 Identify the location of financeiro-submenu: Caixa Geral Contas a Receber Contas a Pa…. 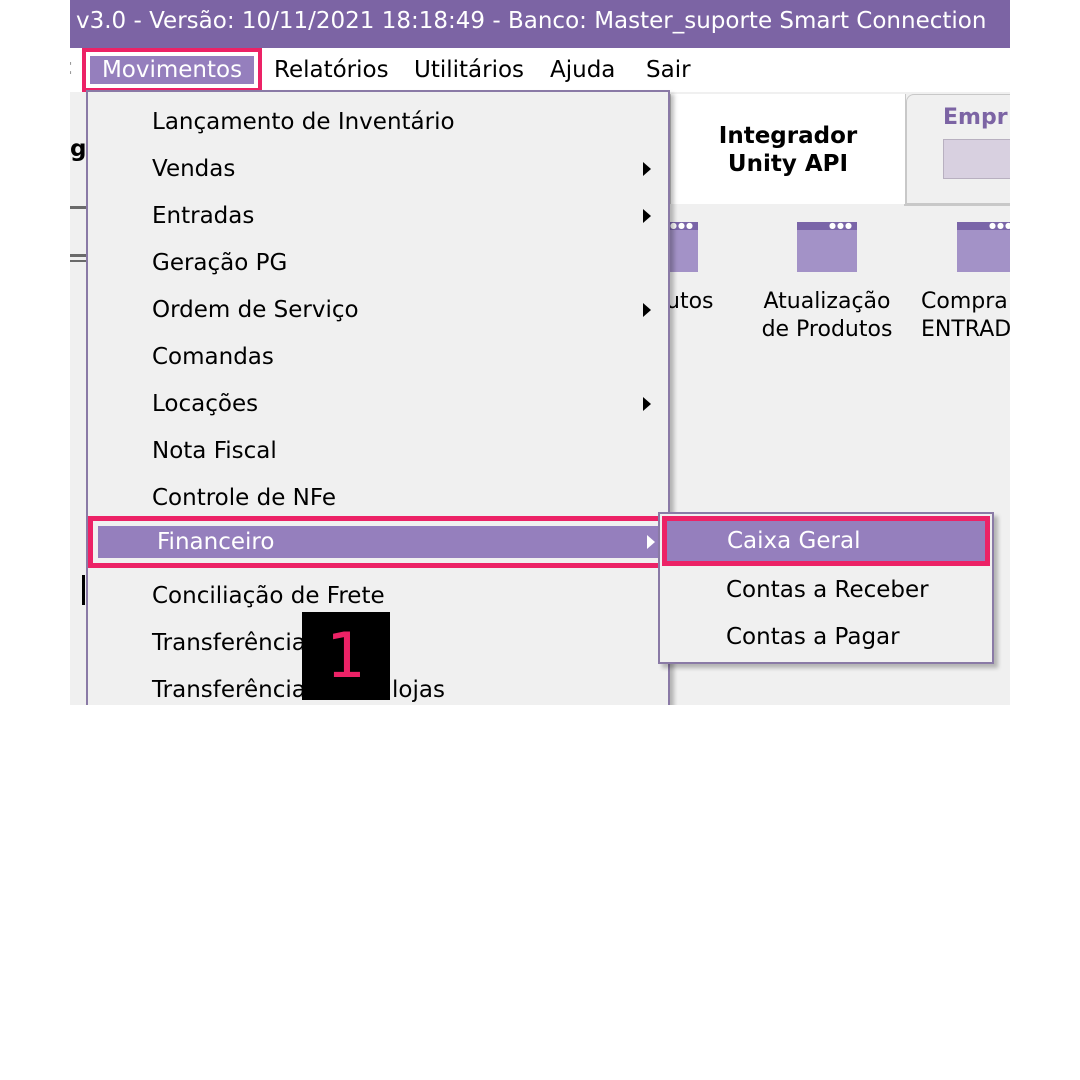
(826, 588).